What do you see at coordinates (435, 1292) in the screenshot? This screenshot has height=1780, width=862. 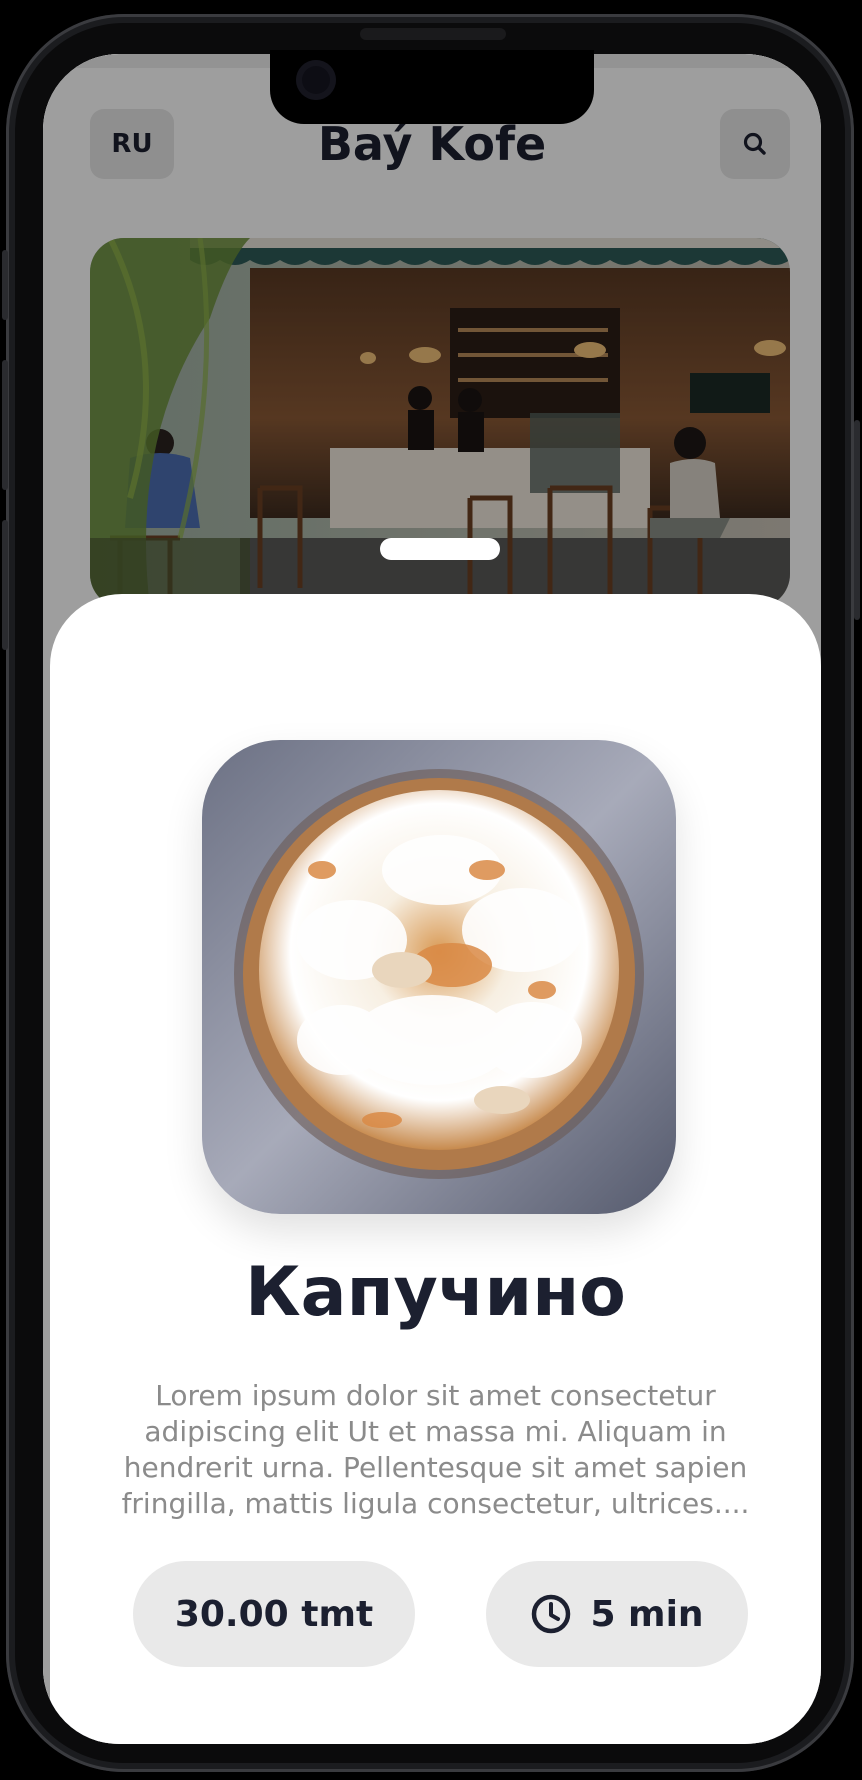 I see `product-name: Капучино` at bounding box center [435, 1292].